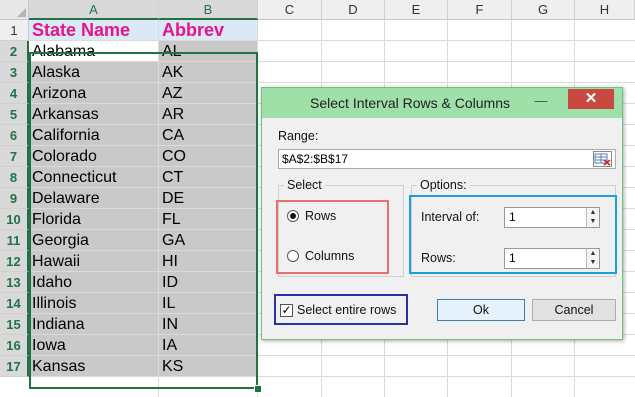  I want to click on abbrev-cell: CA, so click(208, 135).